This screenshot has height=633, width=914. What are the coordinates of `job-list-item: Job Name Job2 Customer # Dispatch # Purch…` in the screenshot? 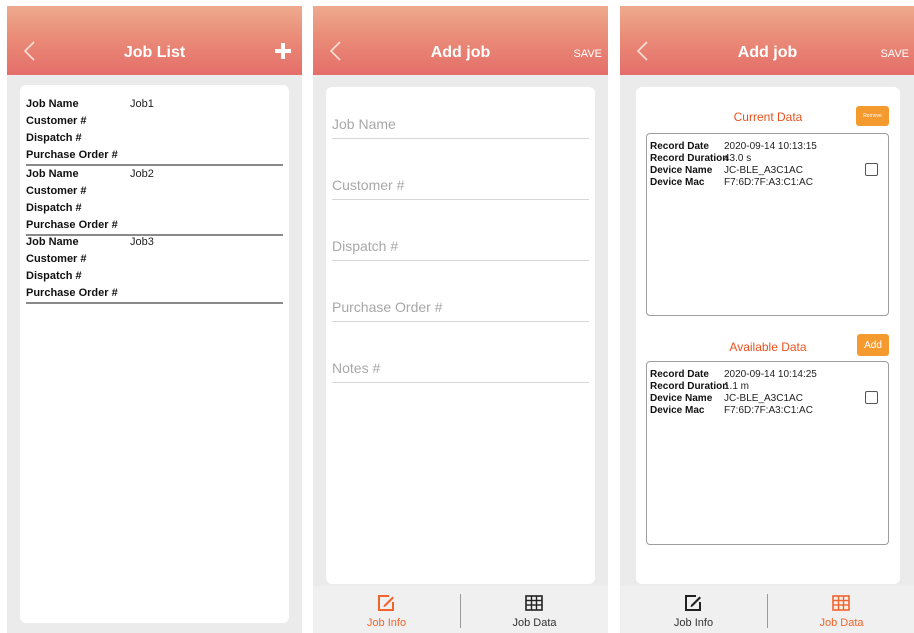 It's located at (154, 201).